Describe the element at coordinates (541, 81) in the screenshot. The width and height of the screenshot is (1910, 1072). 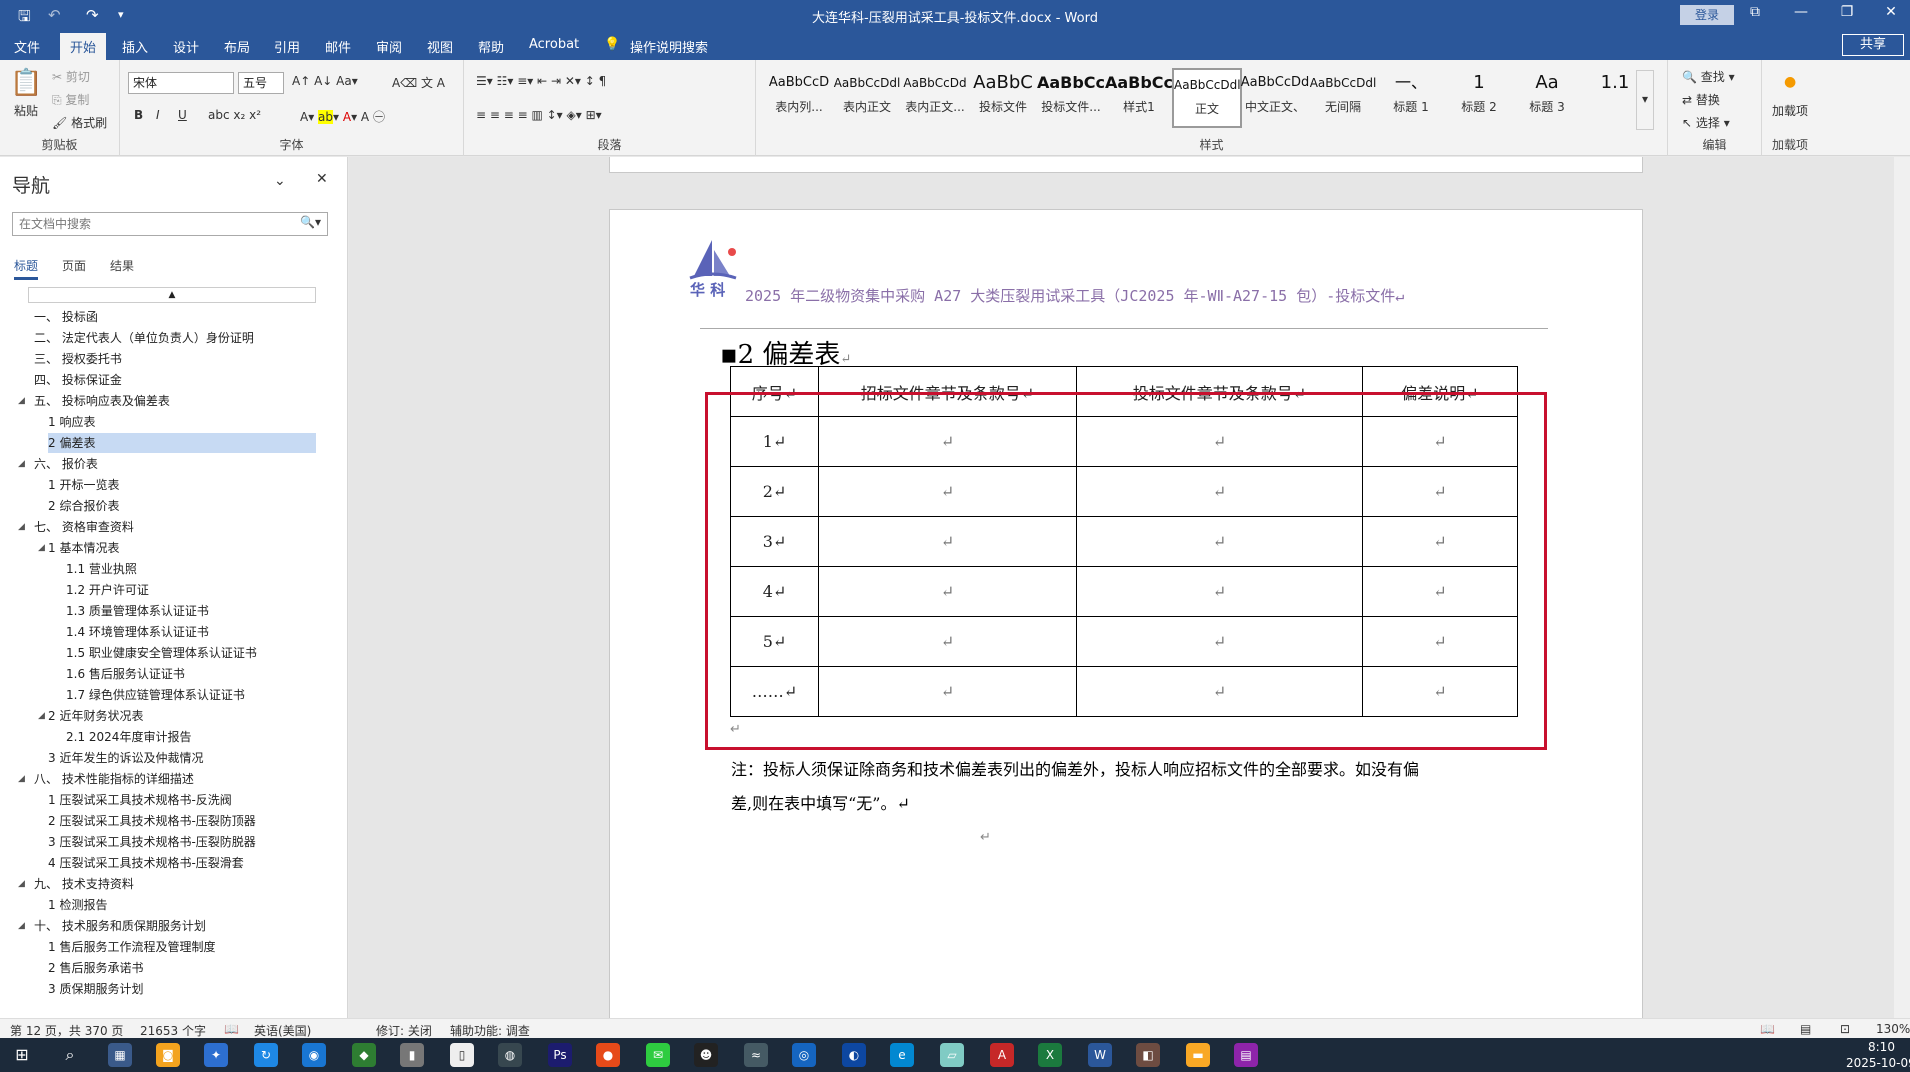
I see `bullets-icon: ☰▾ ☷▾ ≡▾ ⇤ ⇥ ✕▾ ↕ ¶` at that location.